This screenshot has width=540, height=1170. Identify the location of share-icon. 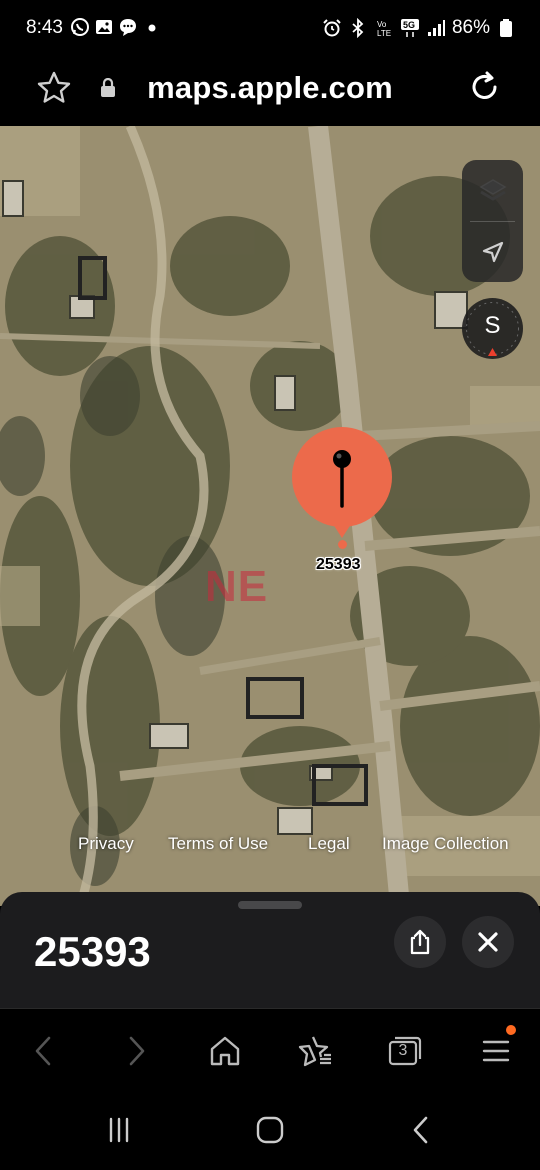
(420, 942).